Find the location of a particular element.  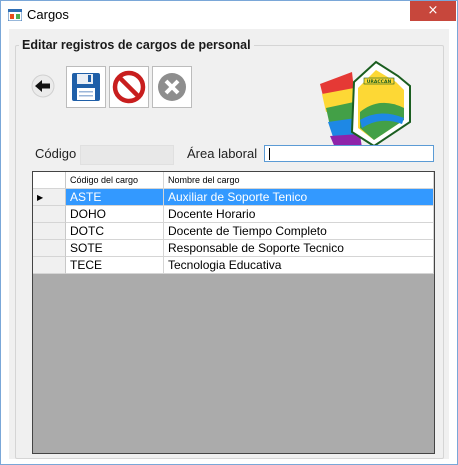

x-circle-icon is located at coordinates (172, 87).